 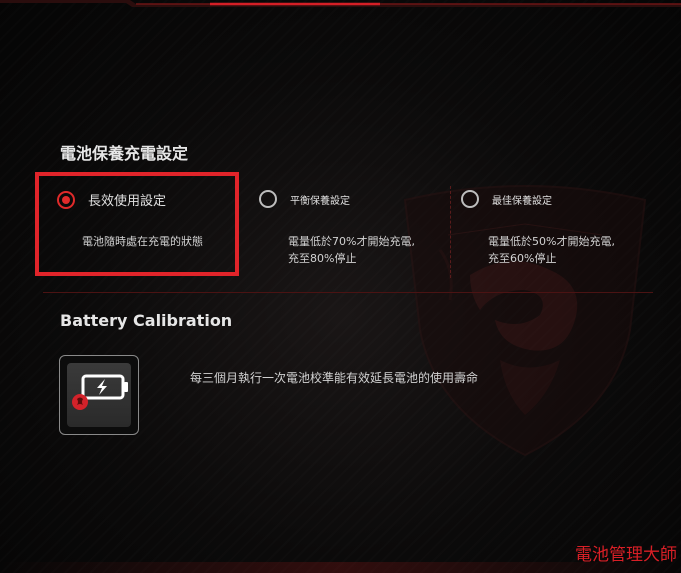 I want to click on option-optimal: 最佳保養設定, so click(x=506, y=199).